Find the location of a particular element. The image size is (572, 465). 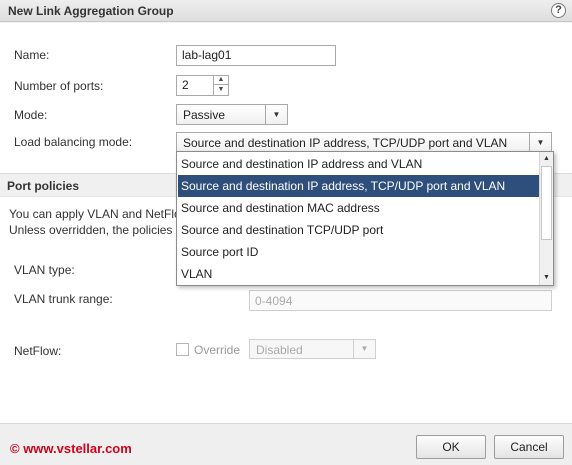

override-label: Override is located at coordinates (217, 350).